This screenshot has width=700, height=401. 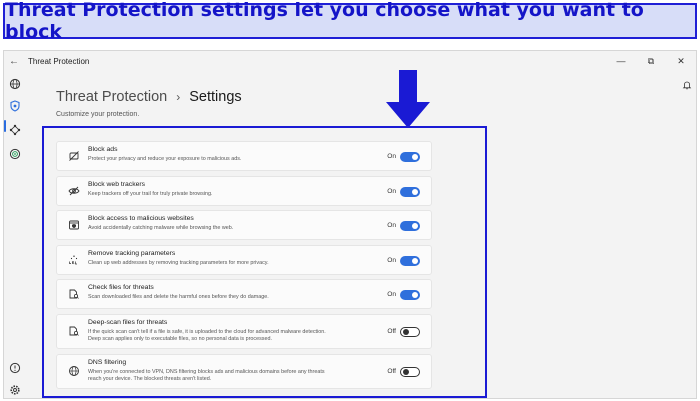 What do you see at coordinates (74, 191) in the screenshot?
I see `eye-slash-icon` at bounding box center [74, 191].